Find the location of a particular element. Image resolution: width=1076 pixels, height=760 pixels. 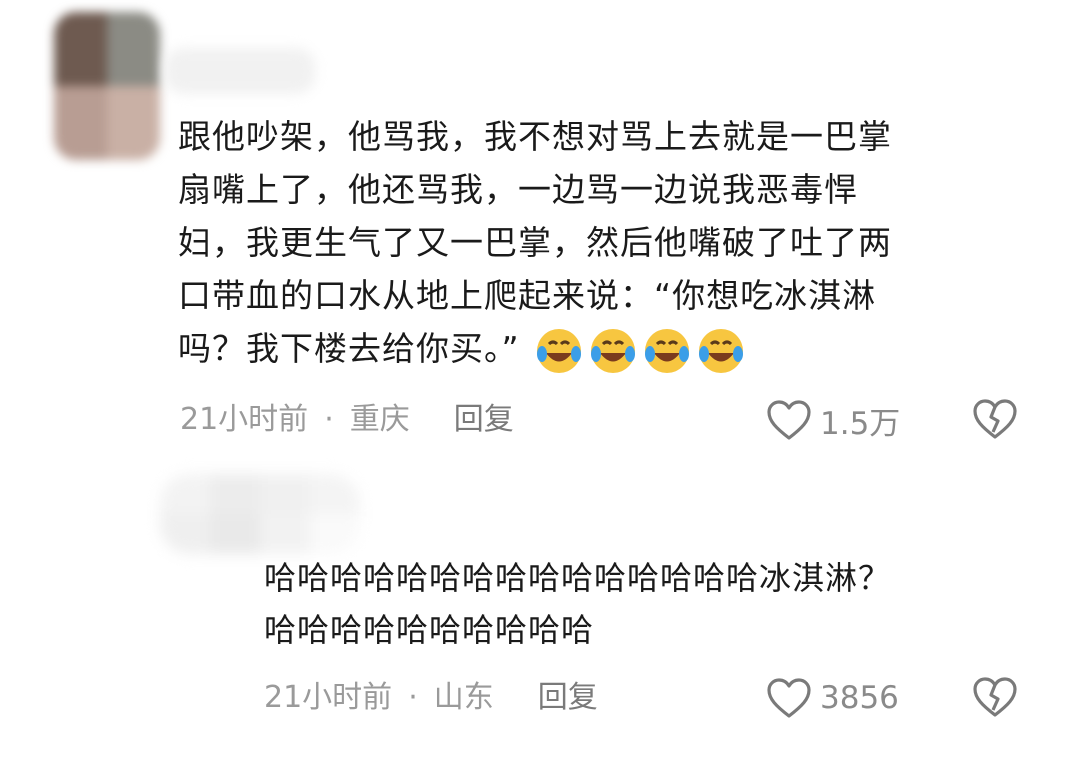

comment-time: 21小时前 is located at coordinates (244, 419).